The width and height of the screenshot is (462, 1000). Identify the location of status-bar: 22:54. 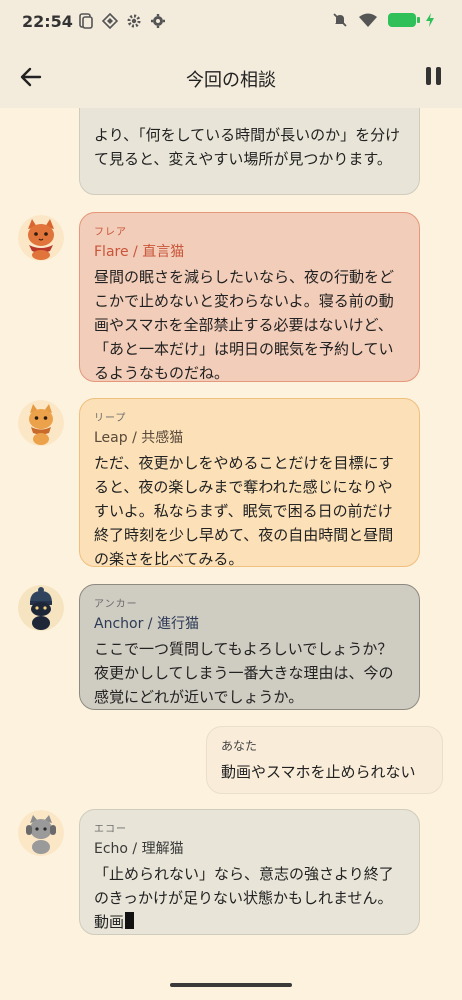
(231, 22).